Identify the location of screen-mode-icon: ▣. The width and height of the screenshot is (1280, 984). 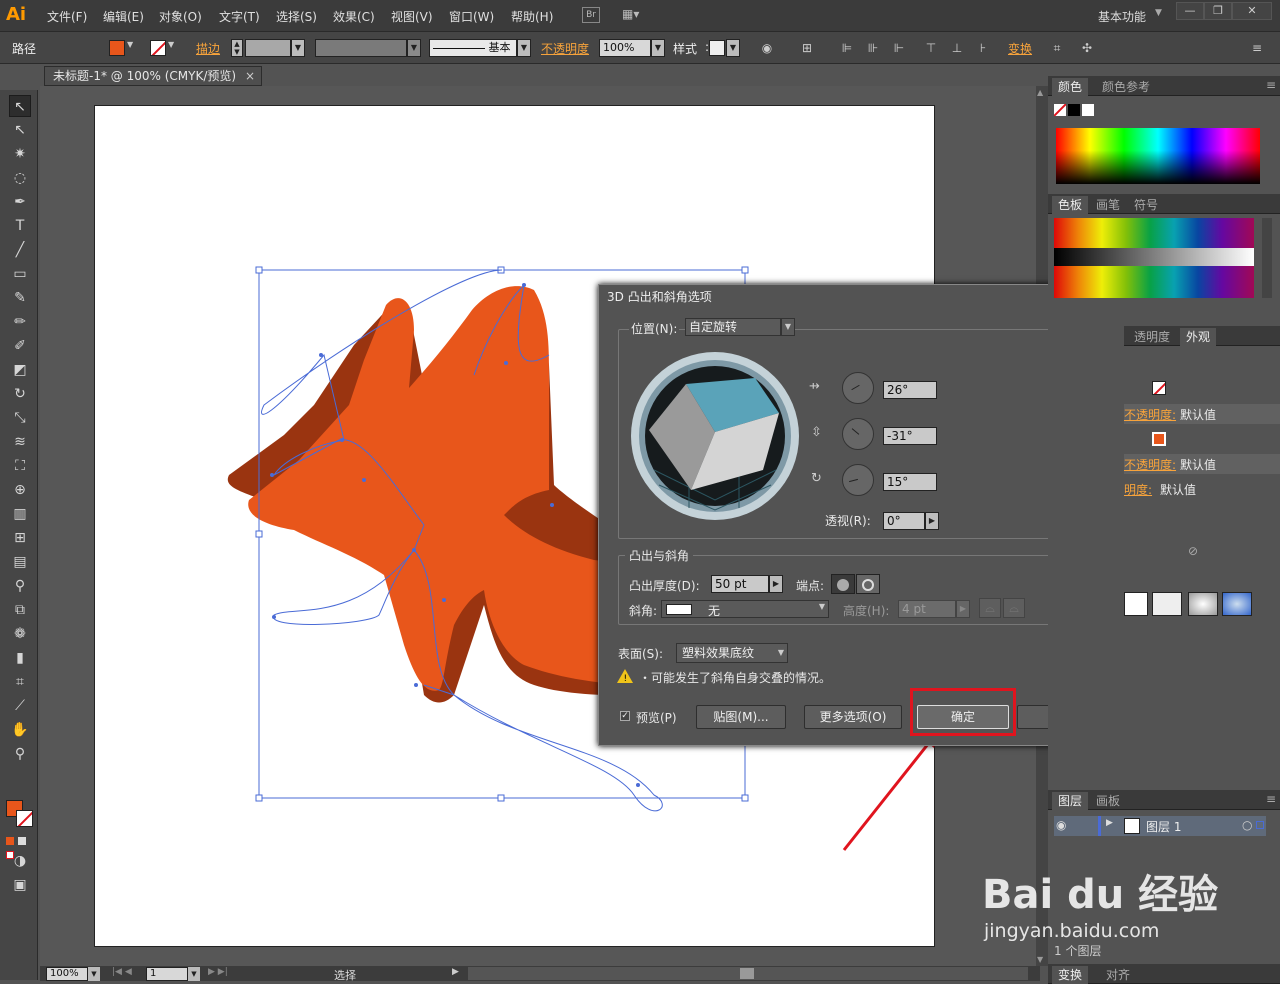
(20, 885).